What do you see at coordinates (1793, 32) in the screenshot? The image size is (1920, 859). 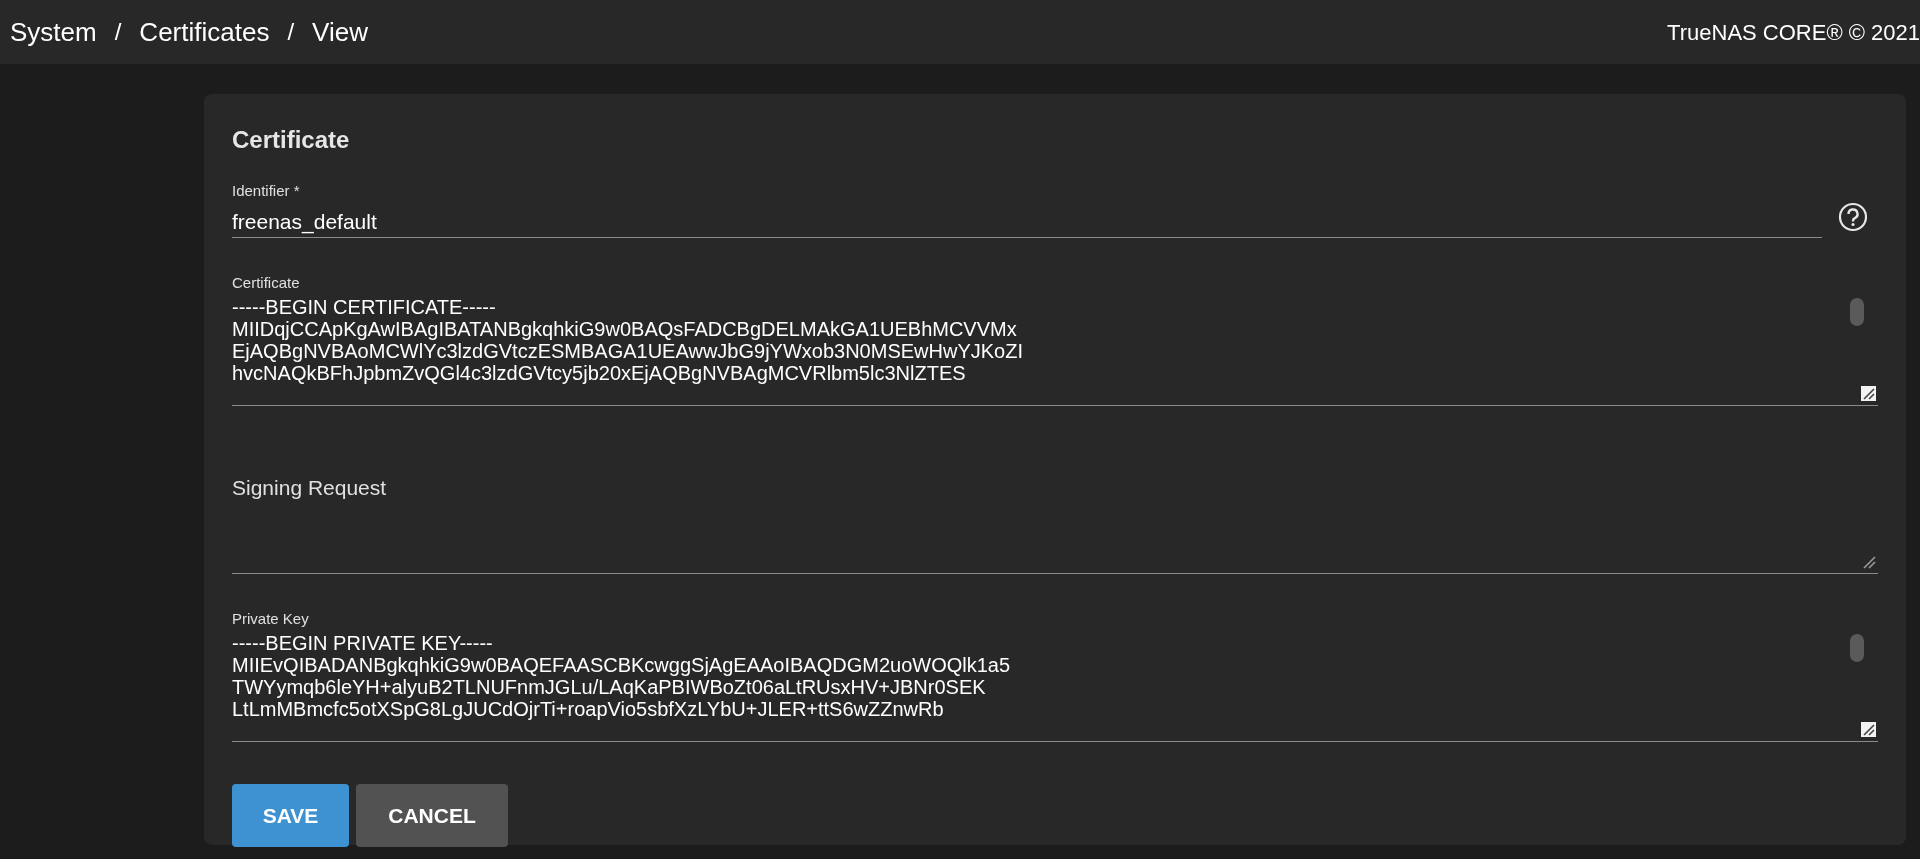 I see `product-label: TrueNAS CORE® © 2021` at bounding box center [1793, 32].